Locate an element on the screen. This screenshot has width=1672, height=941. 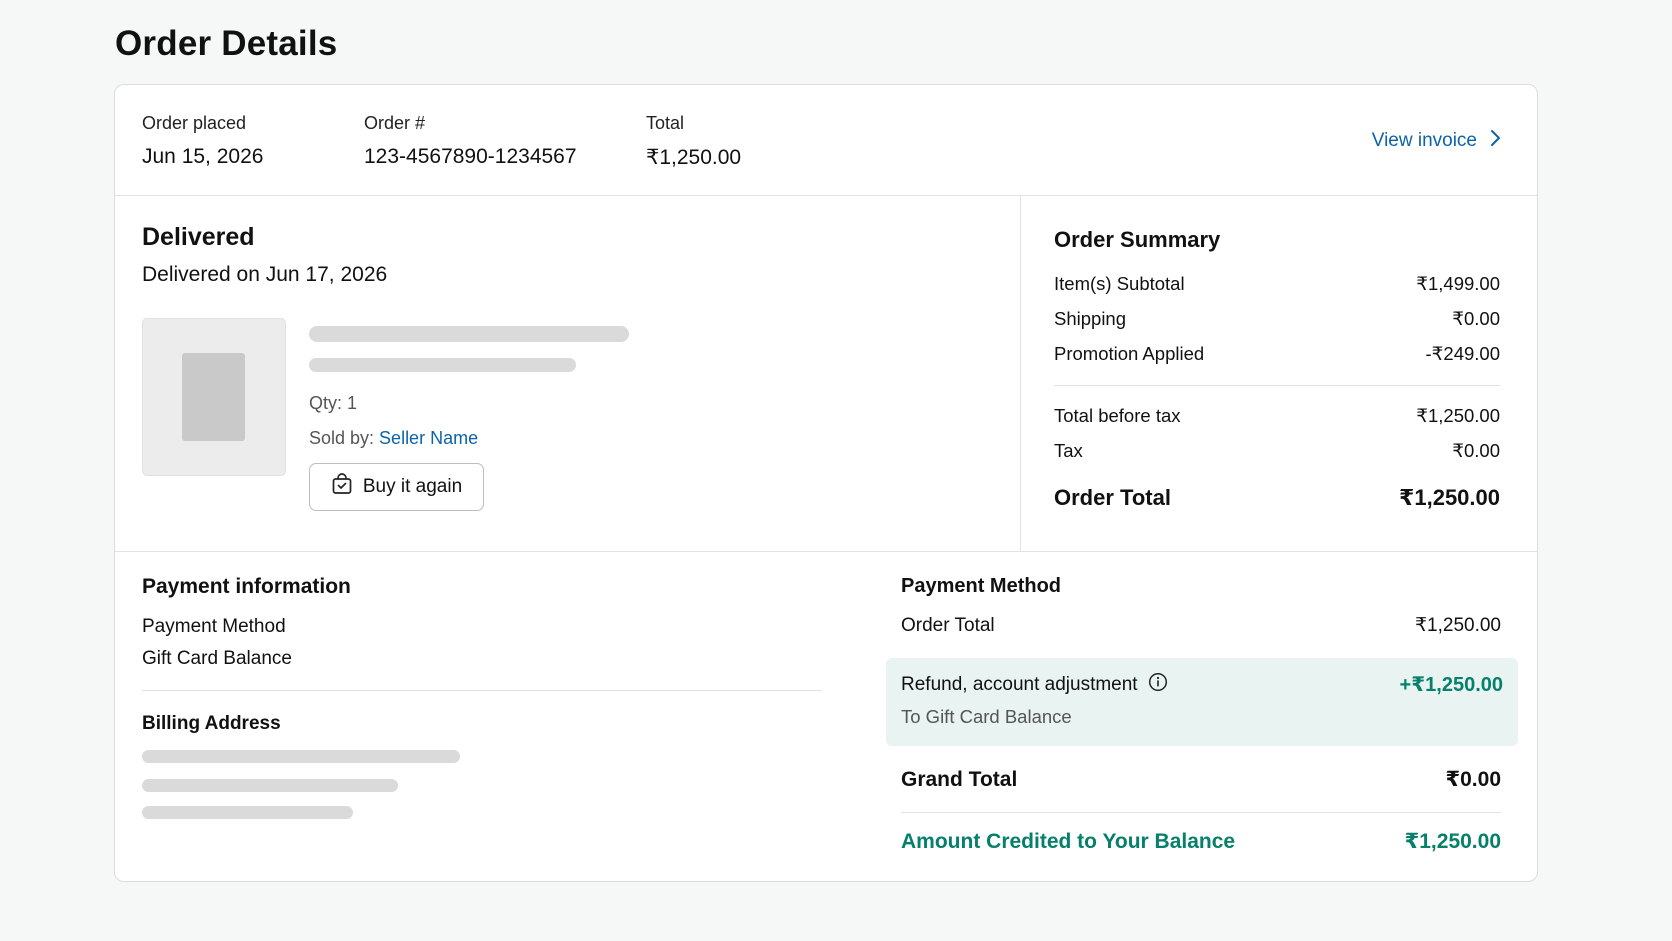
payment-information-title: Payment information is located at coordinates (246, 586).